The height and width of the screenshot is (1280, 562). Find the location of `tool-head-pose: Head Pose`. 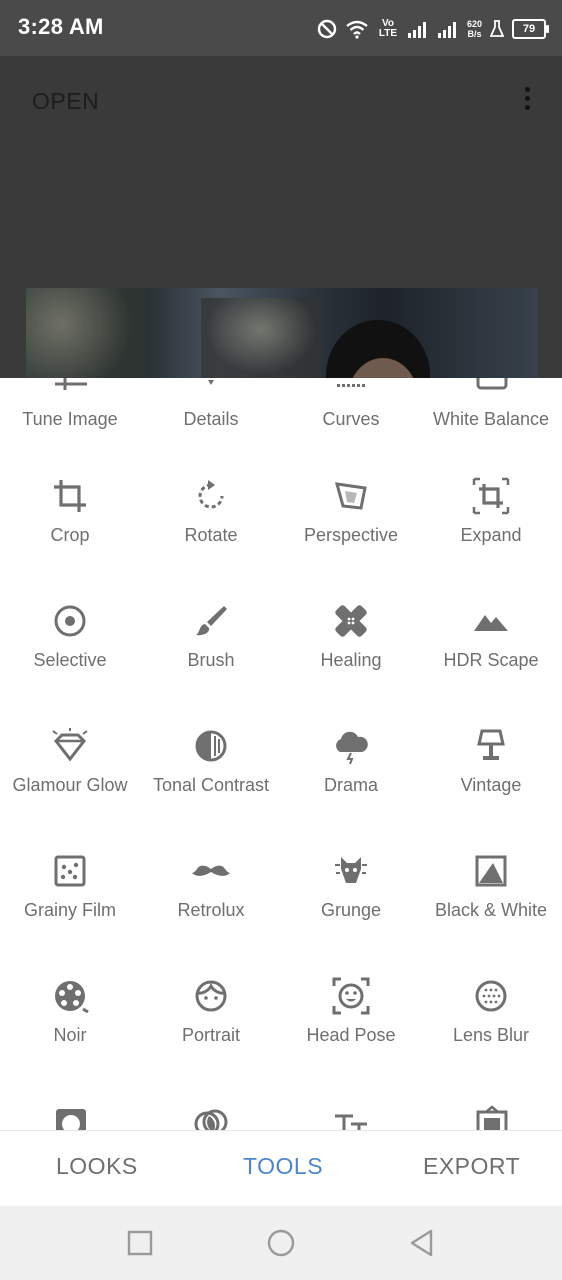

tool-head-pose: Head Pose is located at coordinates (351, 1011).